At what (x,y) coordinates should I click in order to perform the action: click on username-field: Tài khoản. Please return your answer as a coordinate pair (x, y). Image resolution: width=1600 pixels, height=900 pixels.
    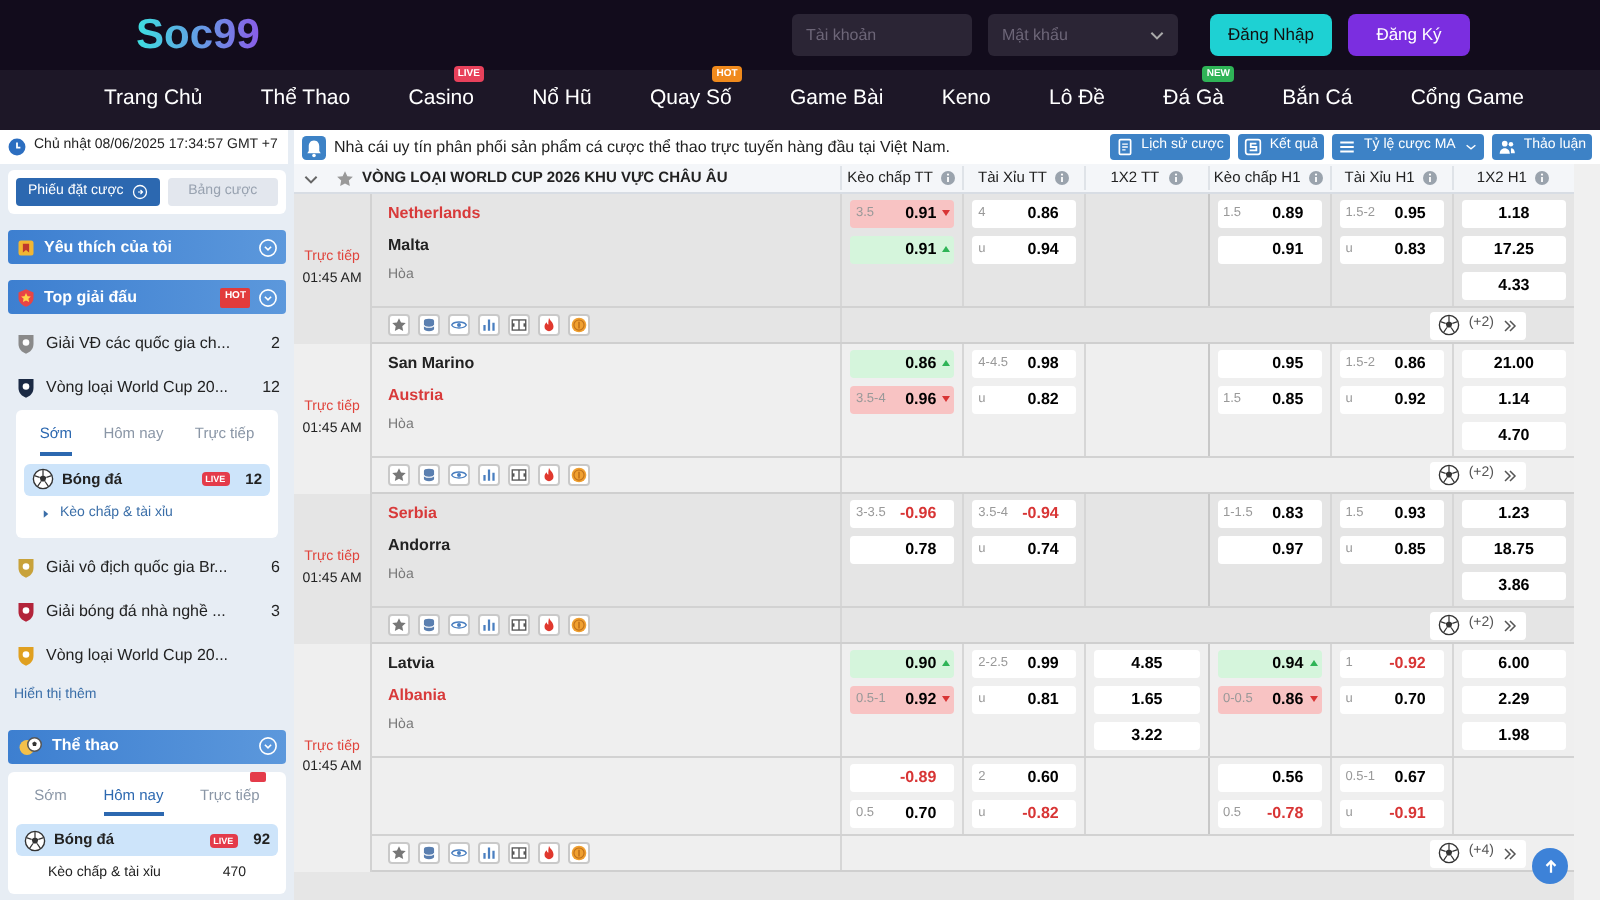
    Looking at the image, I should click on (882, 35).